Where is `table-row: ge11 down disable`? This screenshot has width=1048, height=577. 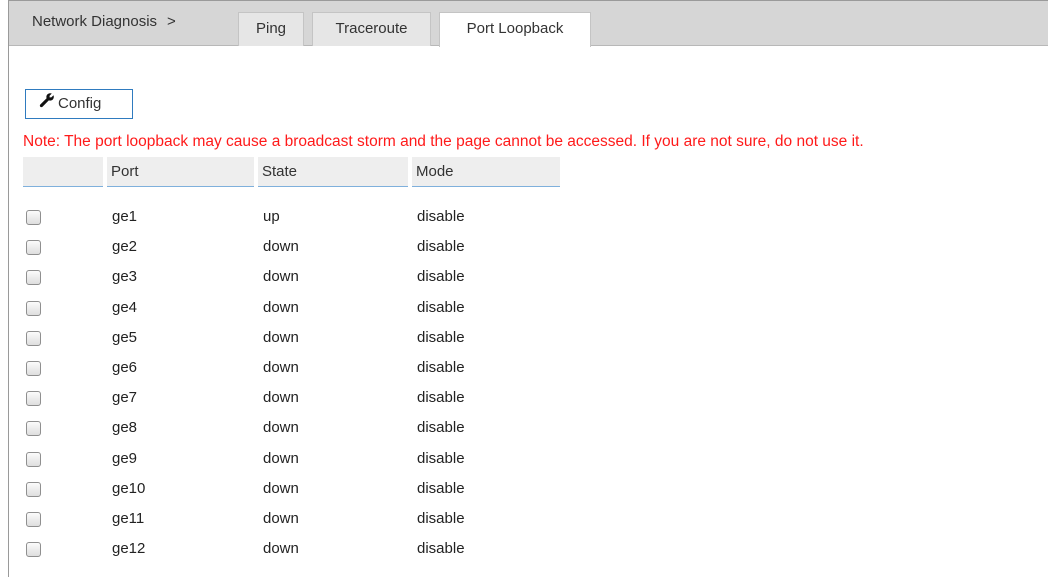 table-row: ge11 down disable is located at coordinates (291, 522).